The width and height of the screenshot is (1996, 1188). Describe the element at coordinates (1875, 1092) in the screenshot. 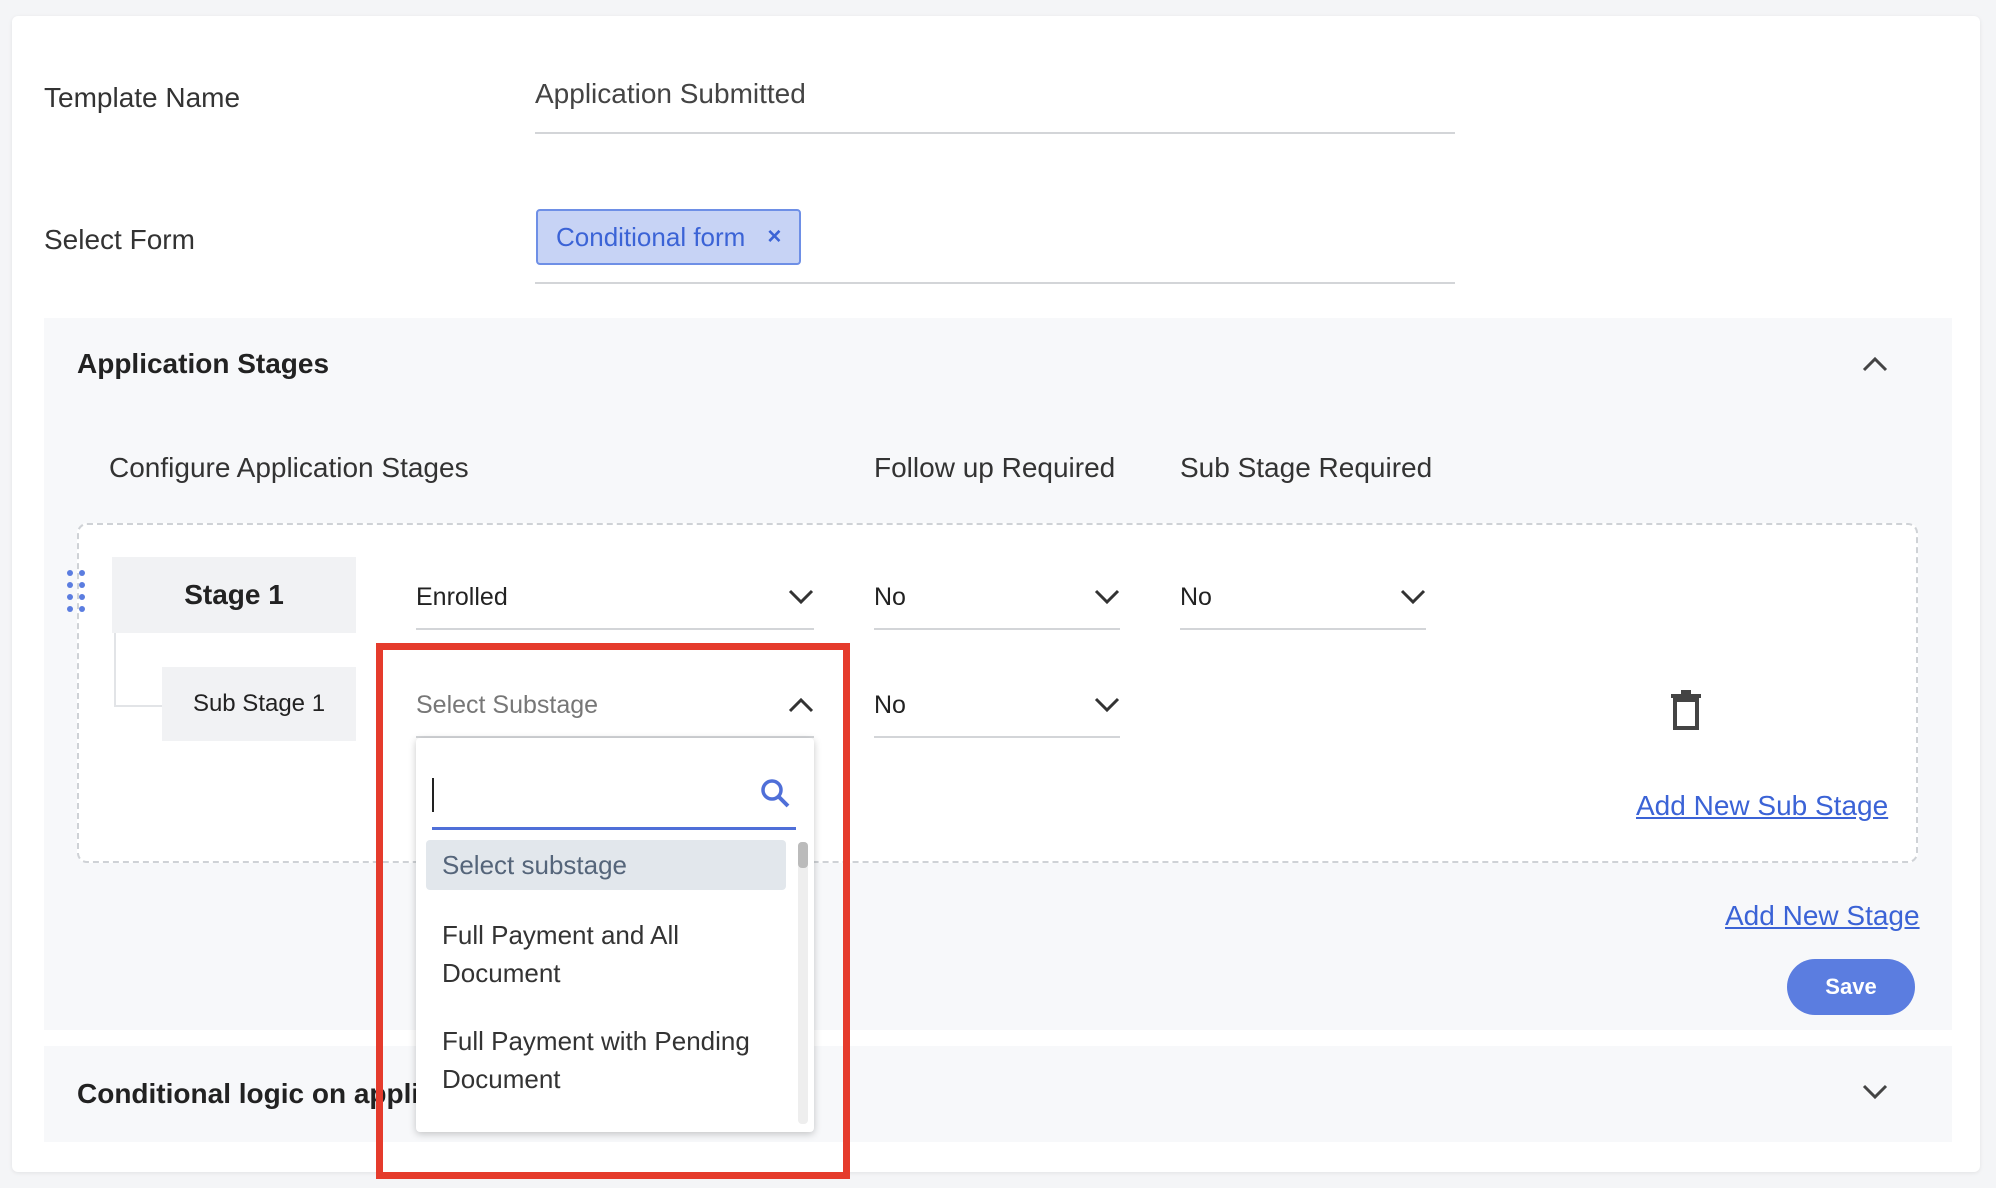

I see `expand-chevron-down-icon` at that location.